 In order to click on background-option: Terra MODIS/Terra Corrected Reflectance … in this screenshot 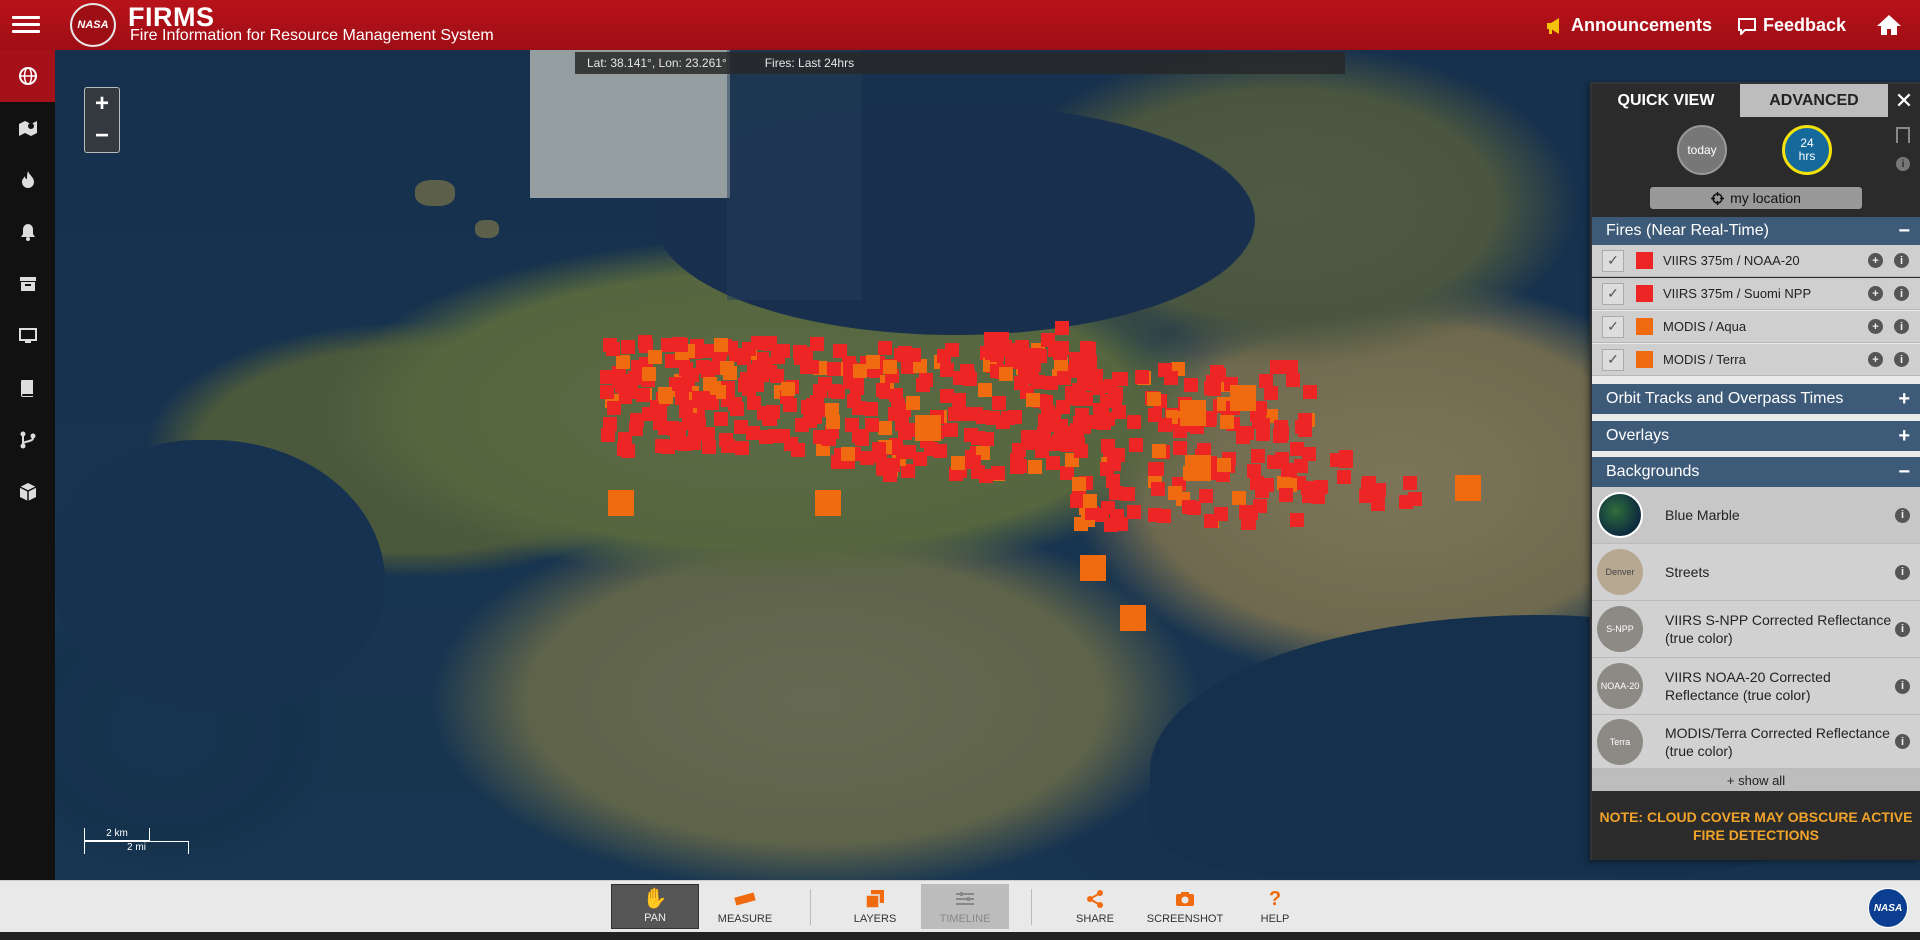, I will do `click(1756, 742)`.